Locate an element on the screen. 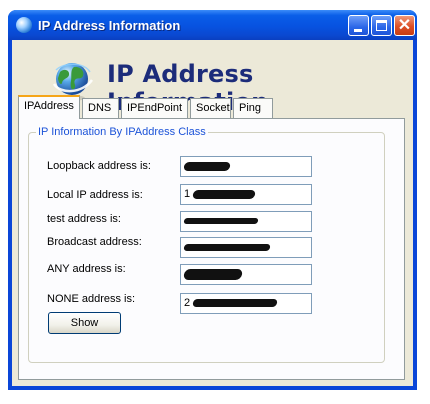 Image resolution: width=430 pixels, height=404 pixels. field-value: 1 is located at coordinates (187, 194).